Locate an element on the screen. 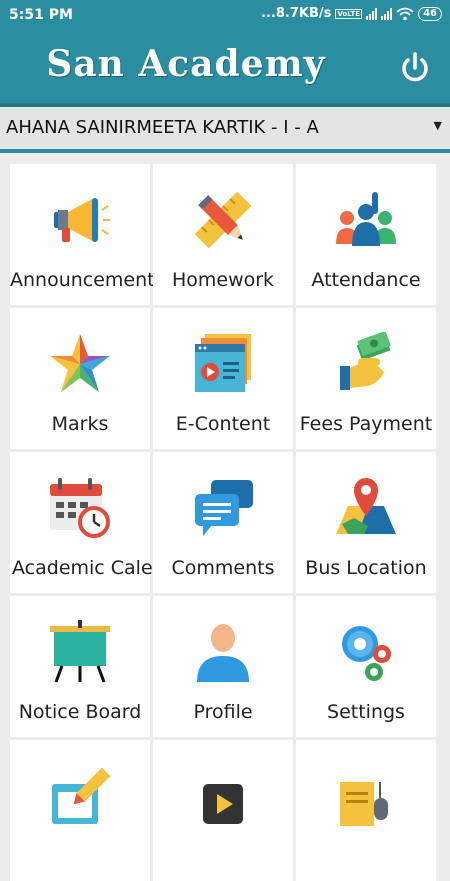 The width and height of the screenshot is (450, 881). menu-label: Profile is located at coordinates (223, 712).